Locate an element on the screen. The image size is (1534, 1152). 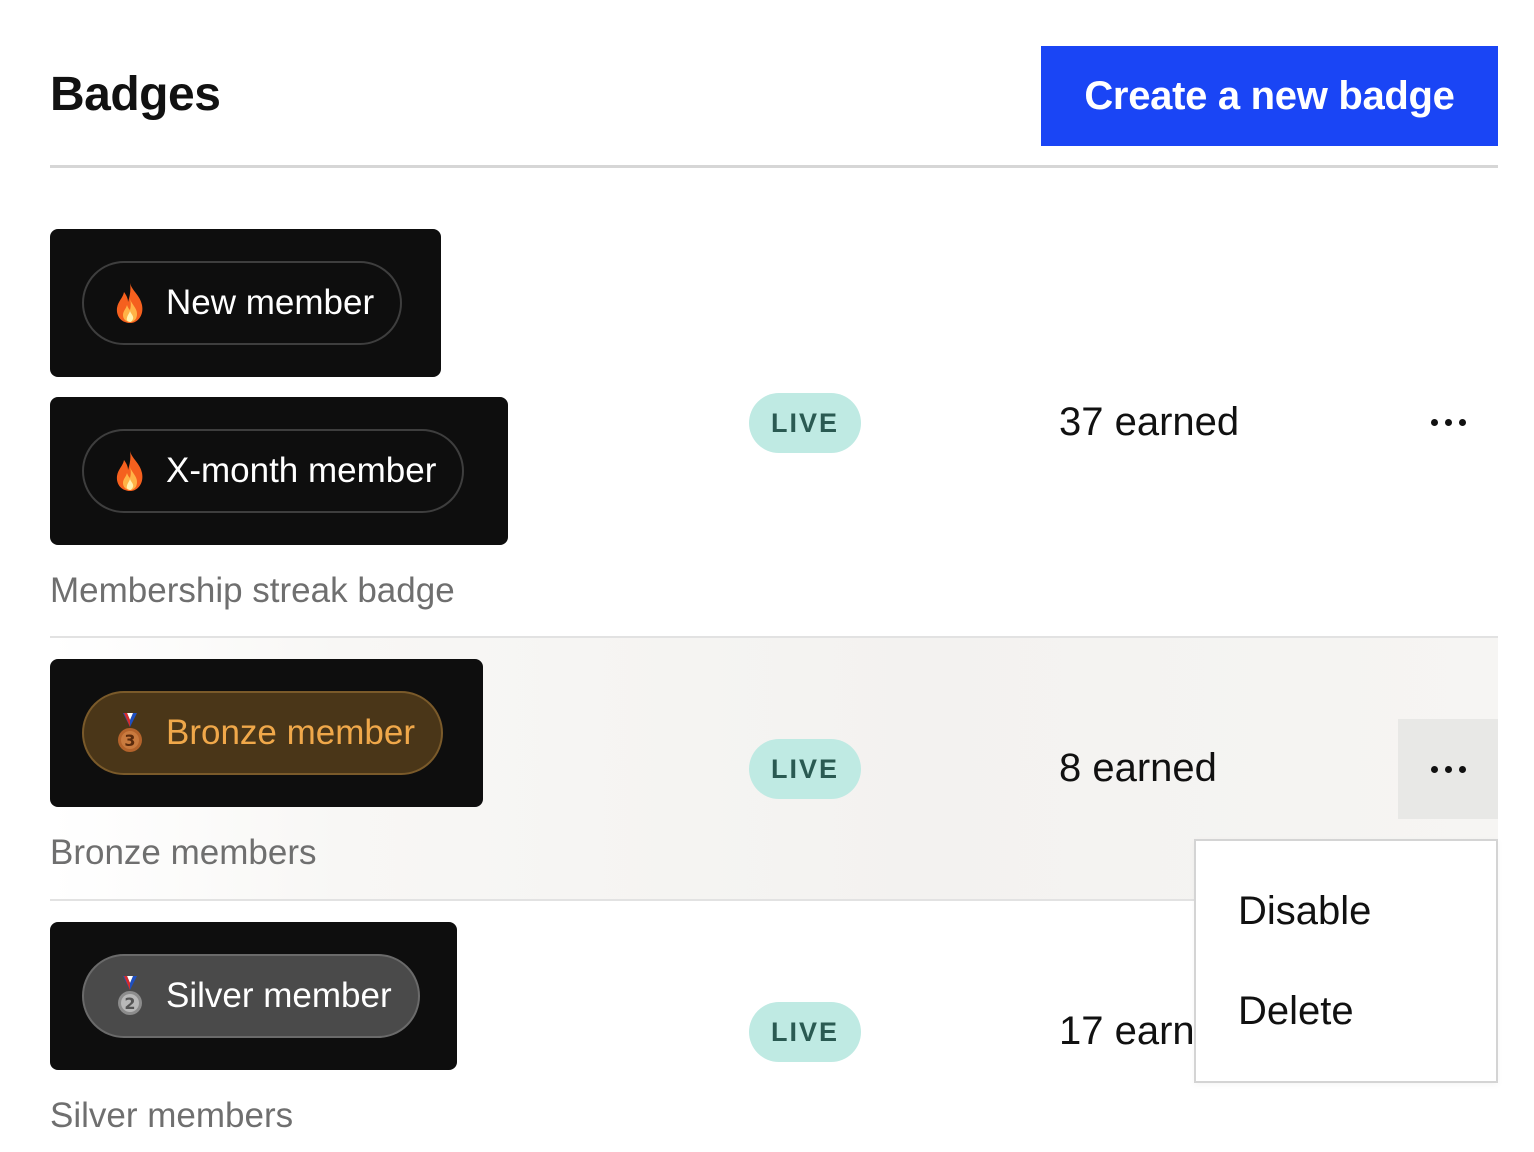
badge-description: Silver members is located at coordinates (172, 1115).